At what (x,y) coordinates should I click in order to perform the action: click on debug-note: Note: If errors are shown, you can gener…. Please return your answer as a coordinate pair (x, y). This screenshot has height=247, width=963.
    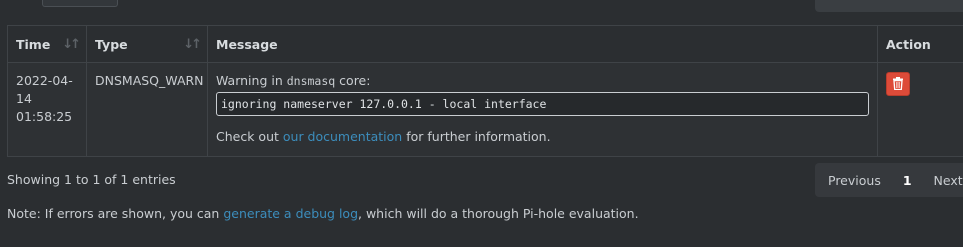
    Looking at the image, I should click on (323, 213).